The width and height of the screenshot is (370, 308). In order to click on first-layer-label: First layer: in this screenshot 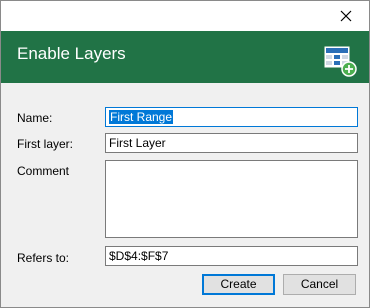, I will do `click(45, 144)`.